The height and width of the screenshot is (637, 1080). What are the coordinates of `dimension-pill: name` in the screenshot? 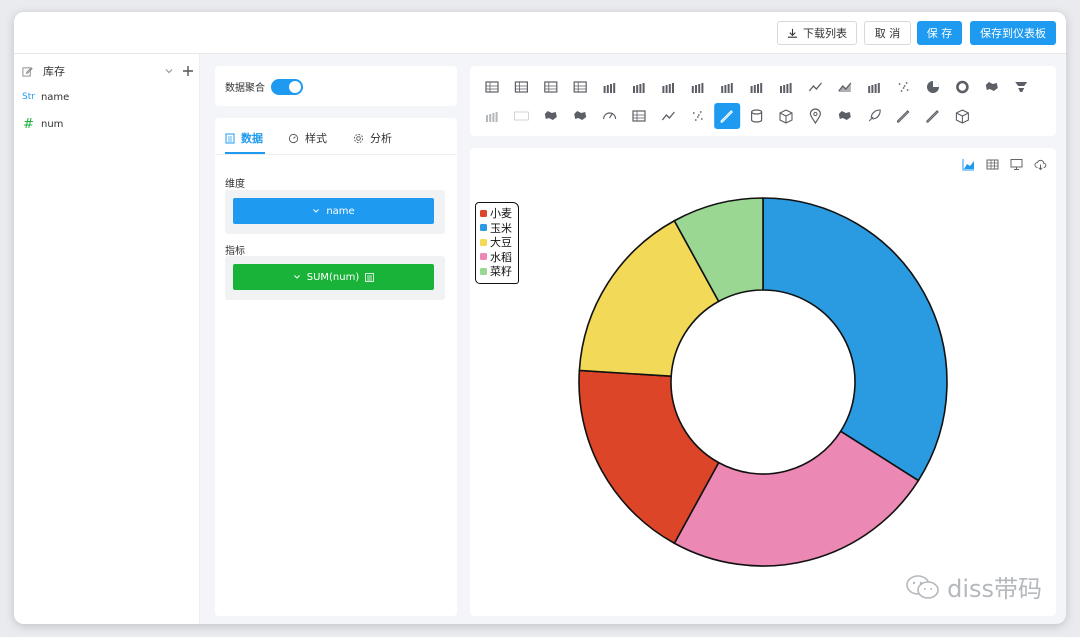 It's located at (333, 211).